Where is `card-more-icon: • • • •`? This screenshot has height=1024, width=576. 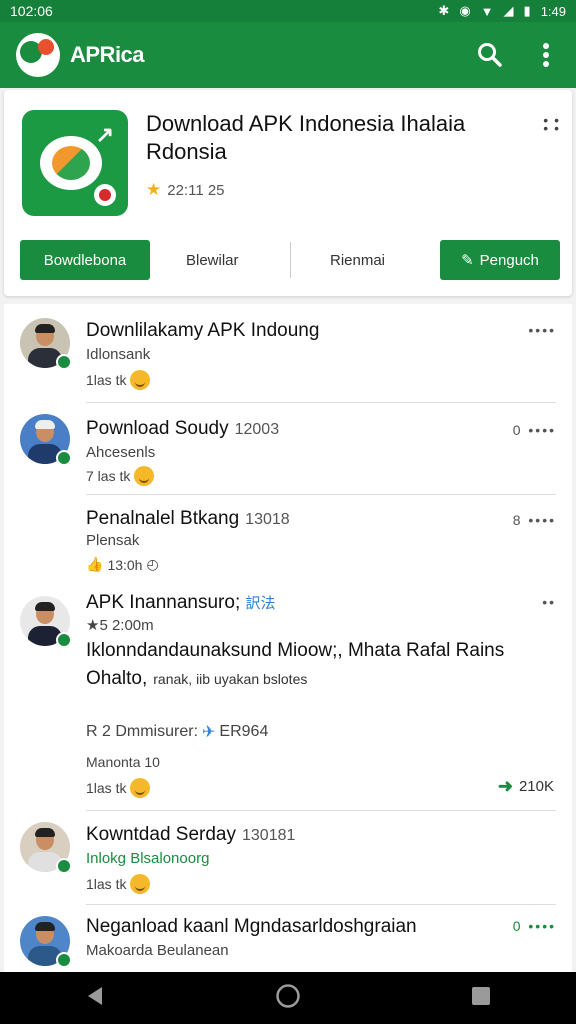 card-more-icon: • • • • is located at coordinates (551, 124).